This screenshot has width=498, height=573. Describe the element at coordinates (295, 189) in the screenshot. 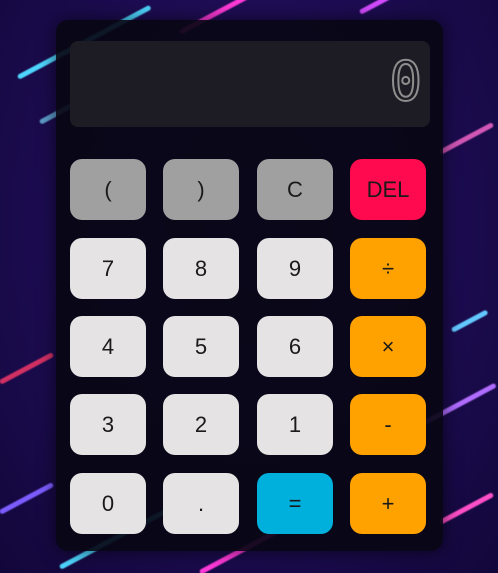

I see `clear-button: C` at that location.